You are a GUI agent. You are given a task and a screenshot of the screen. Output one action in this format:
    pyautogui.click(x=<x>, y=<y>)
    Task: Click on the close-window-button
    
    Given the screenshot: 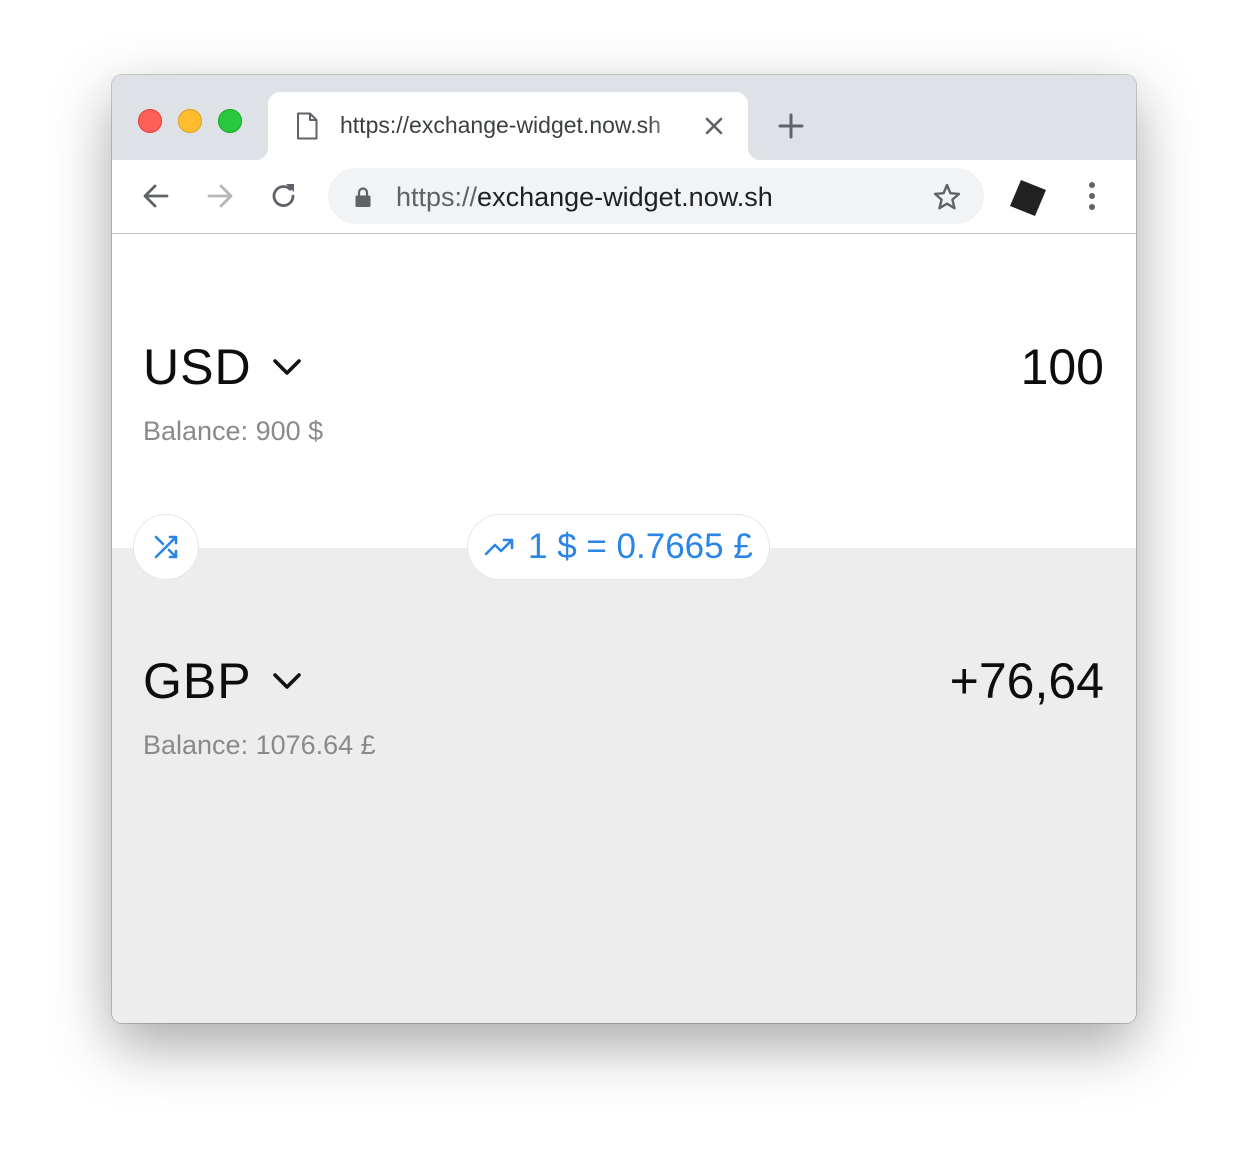 What is the action you would take?
    pyautogui.click(x=150, y=121)
    